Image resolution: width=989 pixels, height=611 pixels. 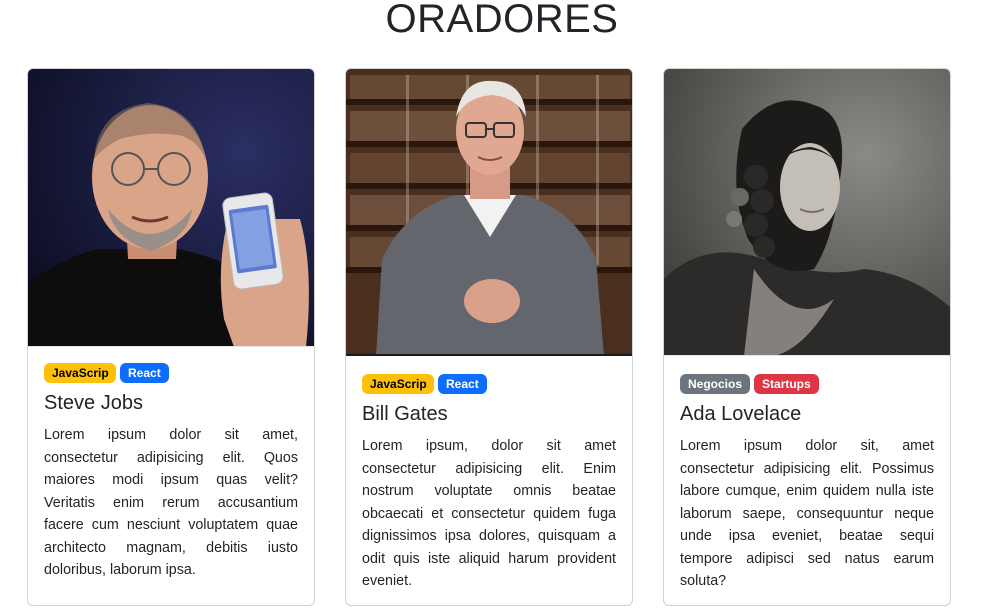 What do you see at coordinates (405, 414) in the screenshot?
I see `speaker-name: Bill Gates` at bounding box center [405, 414].